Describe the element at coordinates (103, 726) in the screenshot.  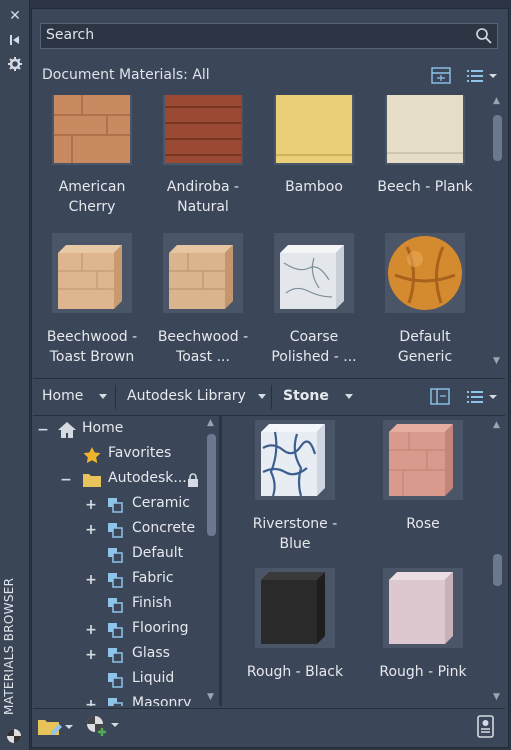
I see `create-material-button` at that location.